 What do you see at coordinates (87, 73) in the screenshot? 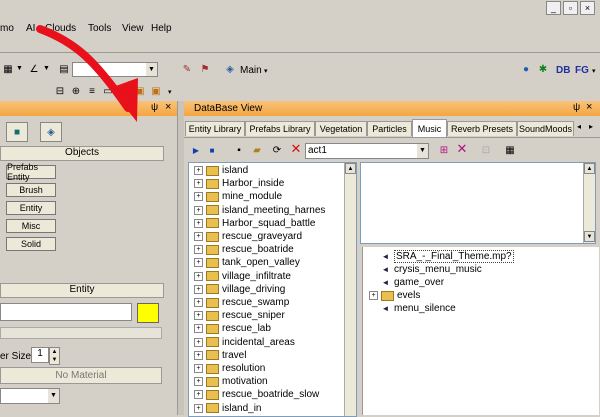
I see `red-annotation-arrow` at bounding box center [87, 73].